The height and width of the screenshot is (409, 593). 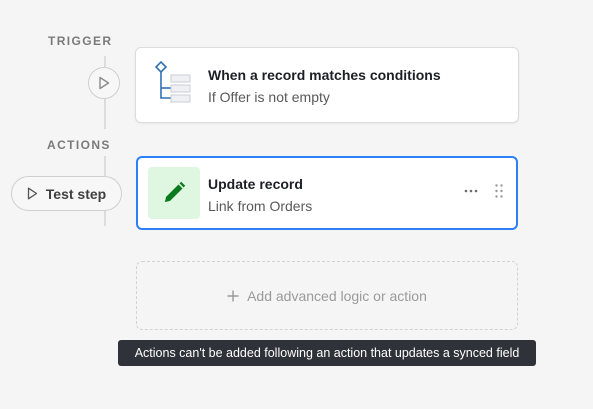 I want to click on test-trigger-button, so click(x=104, y=83).